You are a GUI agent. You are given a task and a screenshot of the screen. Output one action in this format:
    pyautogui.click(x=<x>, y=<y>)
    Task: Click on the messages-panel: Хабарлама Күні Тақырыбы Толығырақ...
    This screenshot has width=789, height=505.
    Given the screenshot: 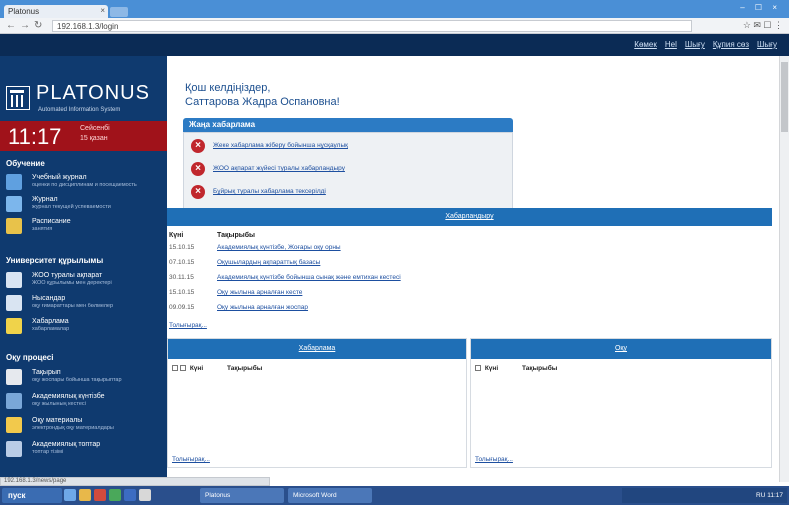 What is the action you would take?
    pyautogui.click(x=317, y=403)
    